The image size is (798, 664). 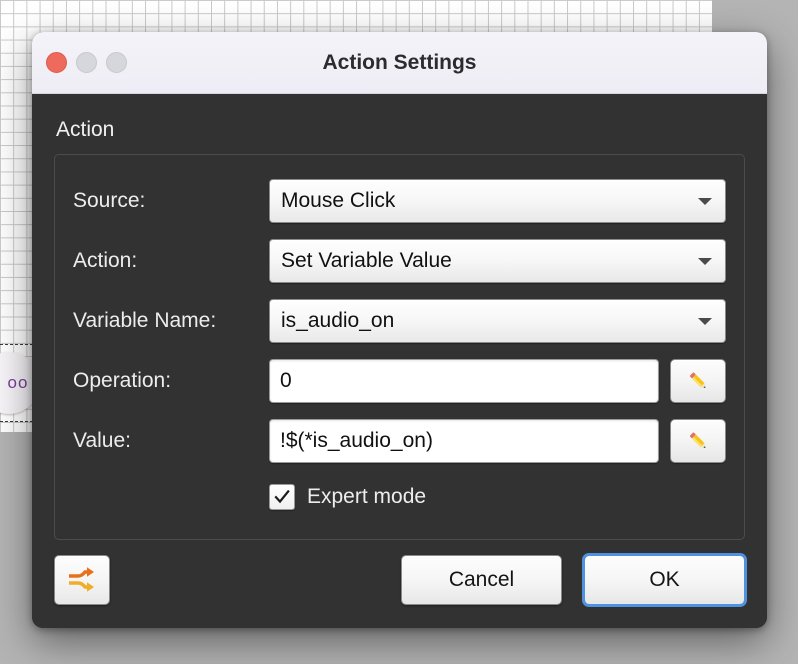 I want to click on value-field-wrapper: !$(*is_audio_on), so click(x=497, y=441).